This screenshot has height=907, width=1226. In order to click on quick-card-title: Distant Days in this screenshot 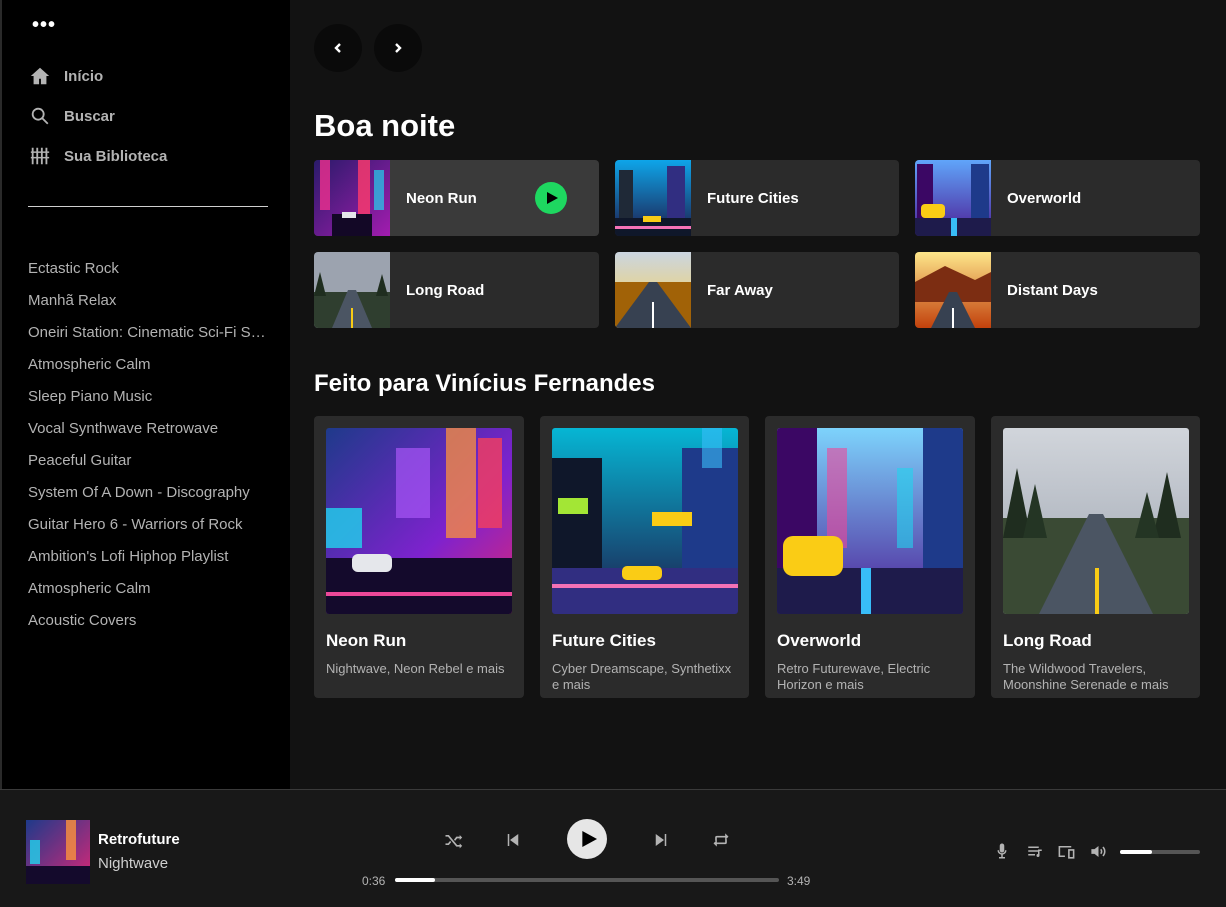, I will do `click(1052, 290)`.